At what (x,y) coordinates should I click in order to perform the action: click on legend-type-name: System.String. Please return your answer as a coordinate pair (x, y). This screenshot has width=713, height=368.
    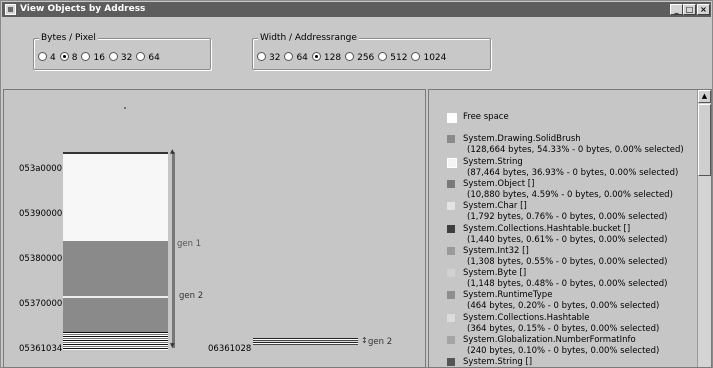
    Looking at the image, I should click on (493, 161).